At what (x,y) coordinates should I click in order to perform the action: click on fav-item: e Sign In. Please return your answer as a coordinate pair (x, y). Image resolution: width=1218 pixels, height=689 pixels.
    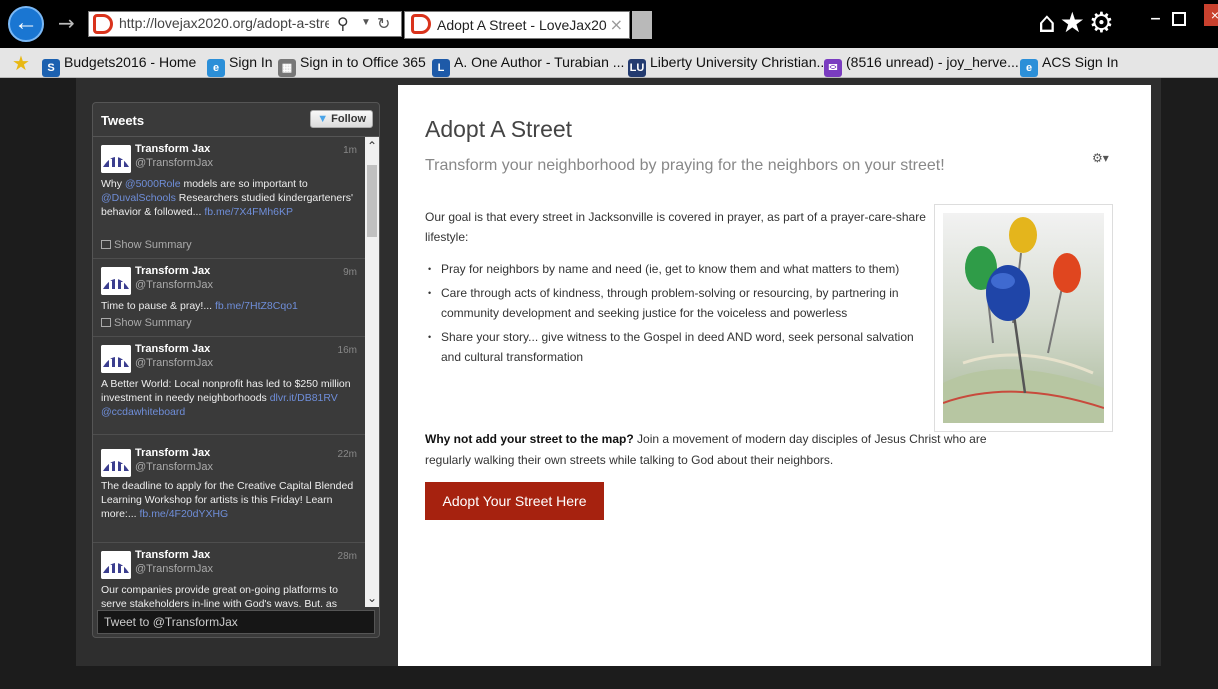
    Looking at the image, I should click on (240, 65).